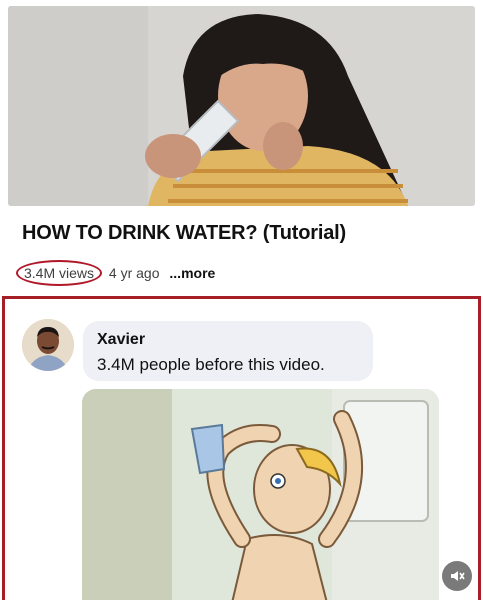 The image size is (483, 600). What do you see at coordinates (211, 364) in the screenshot?
I see `comment-text: 3.4M people before this video.` at bounding box center [211, 364].